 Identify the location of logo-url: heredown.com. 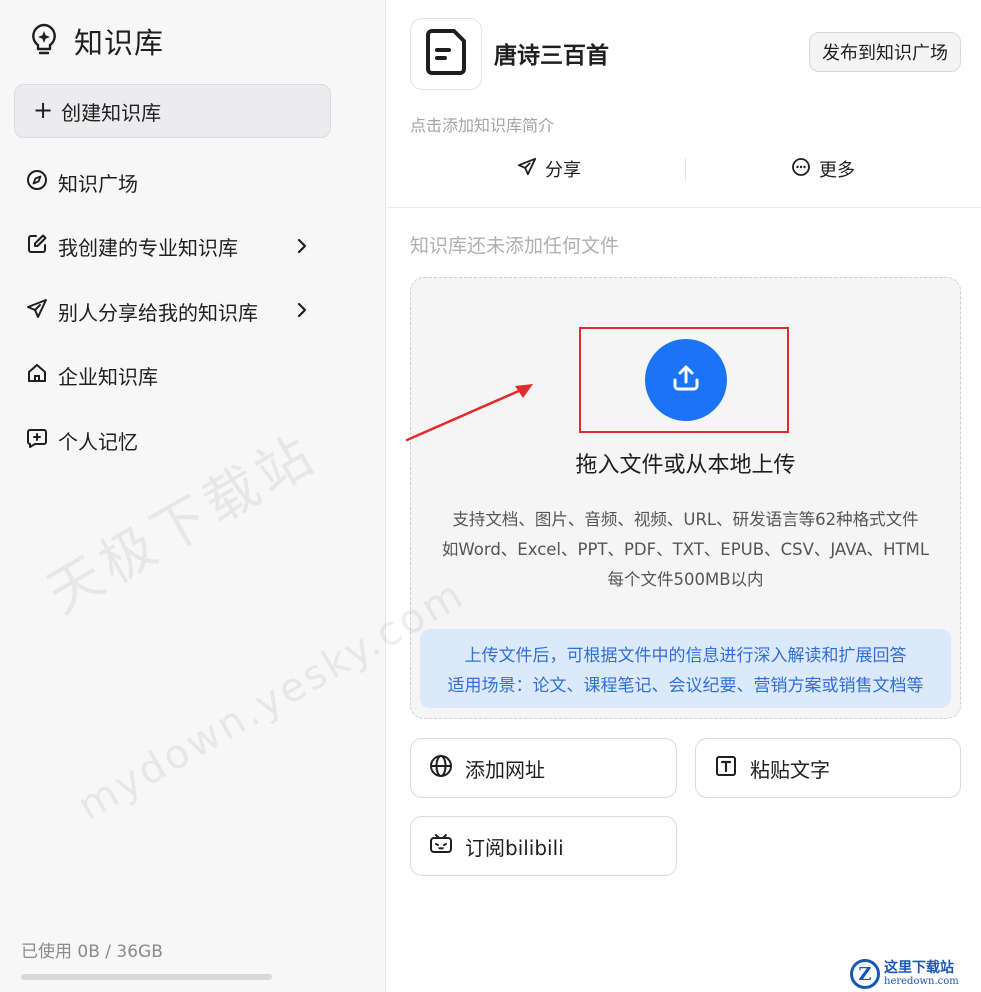
(921, 981).